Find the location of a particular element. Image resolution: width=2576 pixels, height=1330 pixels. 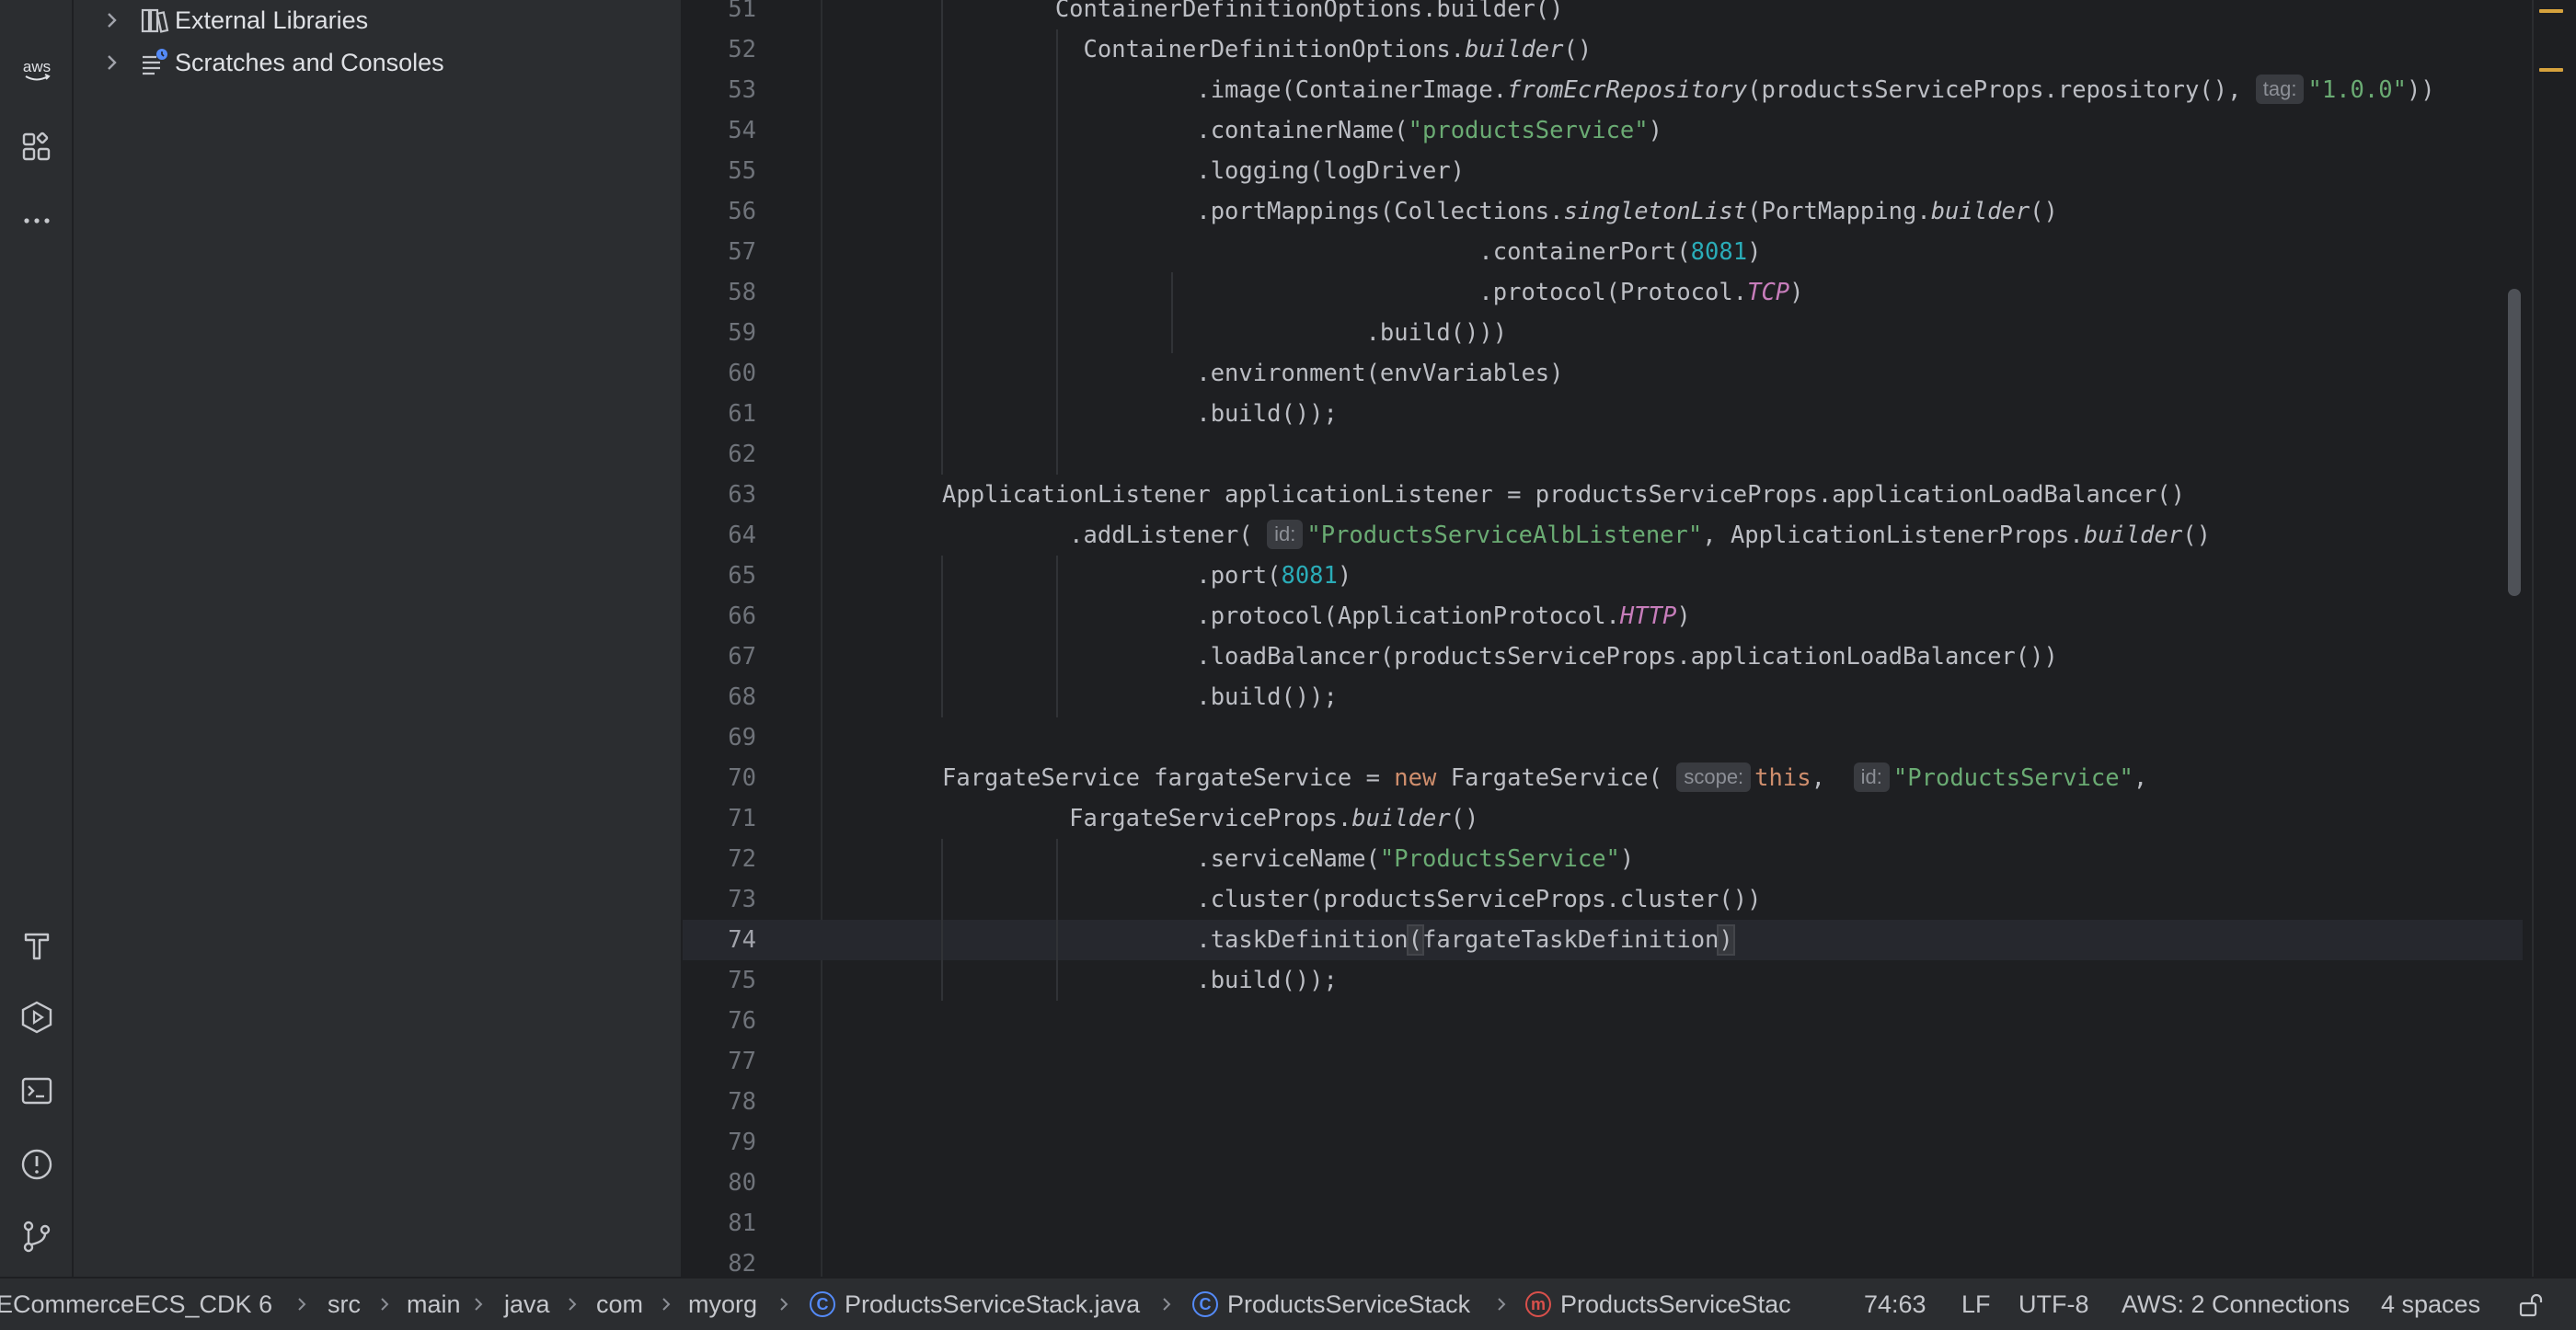

code-line: 82 is located at coordinates (1603, 1260).